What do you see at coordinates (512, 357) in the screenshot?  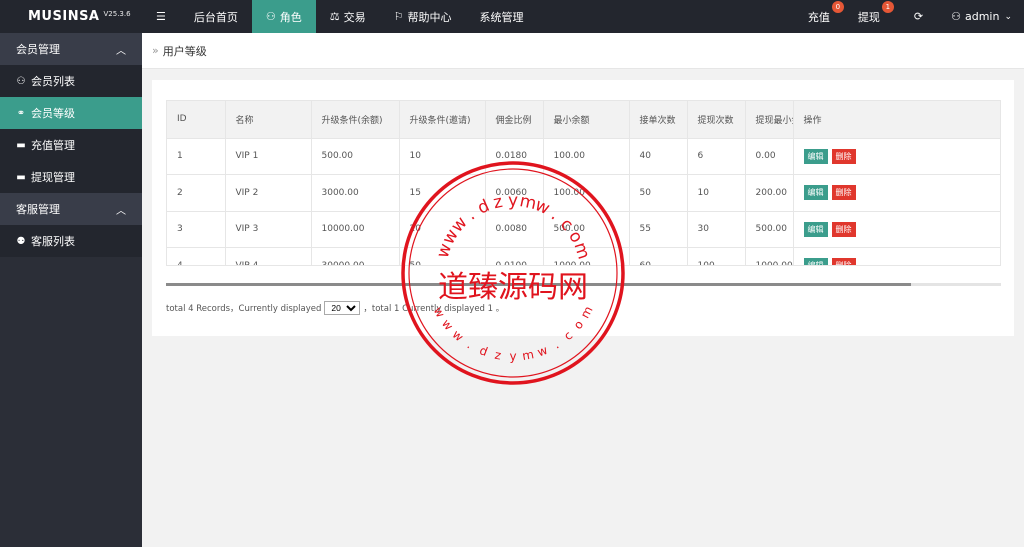 I see `stamp-letter: y` at bounding box center [512, 357].